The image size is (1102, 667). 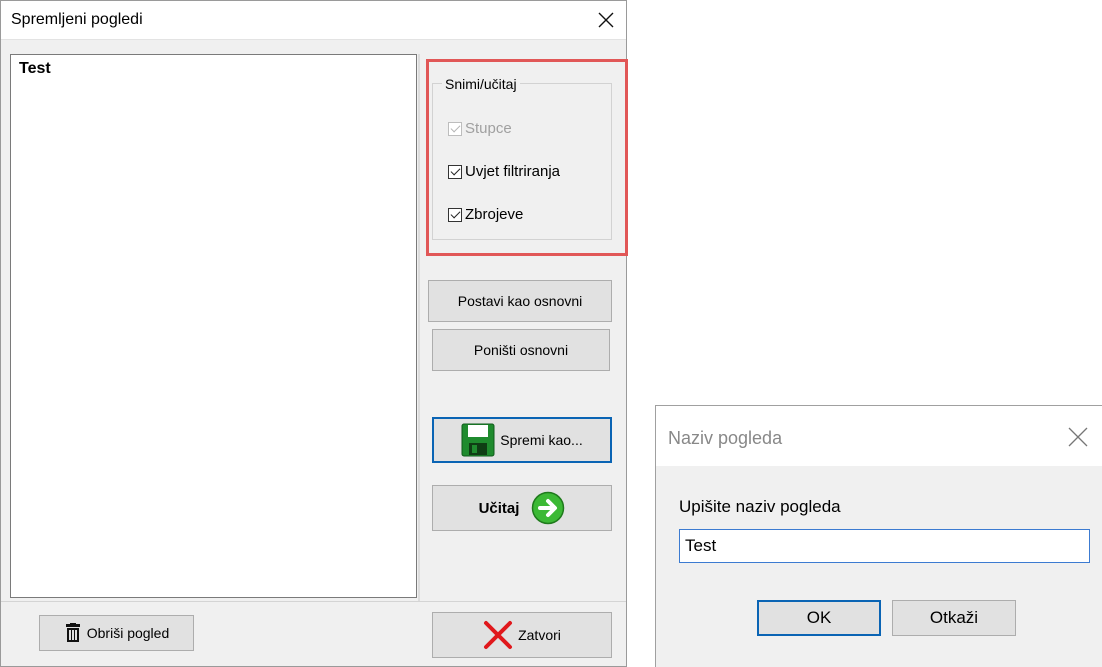 I want to click on close-button: Zatvori, so click(x=522, y=635).